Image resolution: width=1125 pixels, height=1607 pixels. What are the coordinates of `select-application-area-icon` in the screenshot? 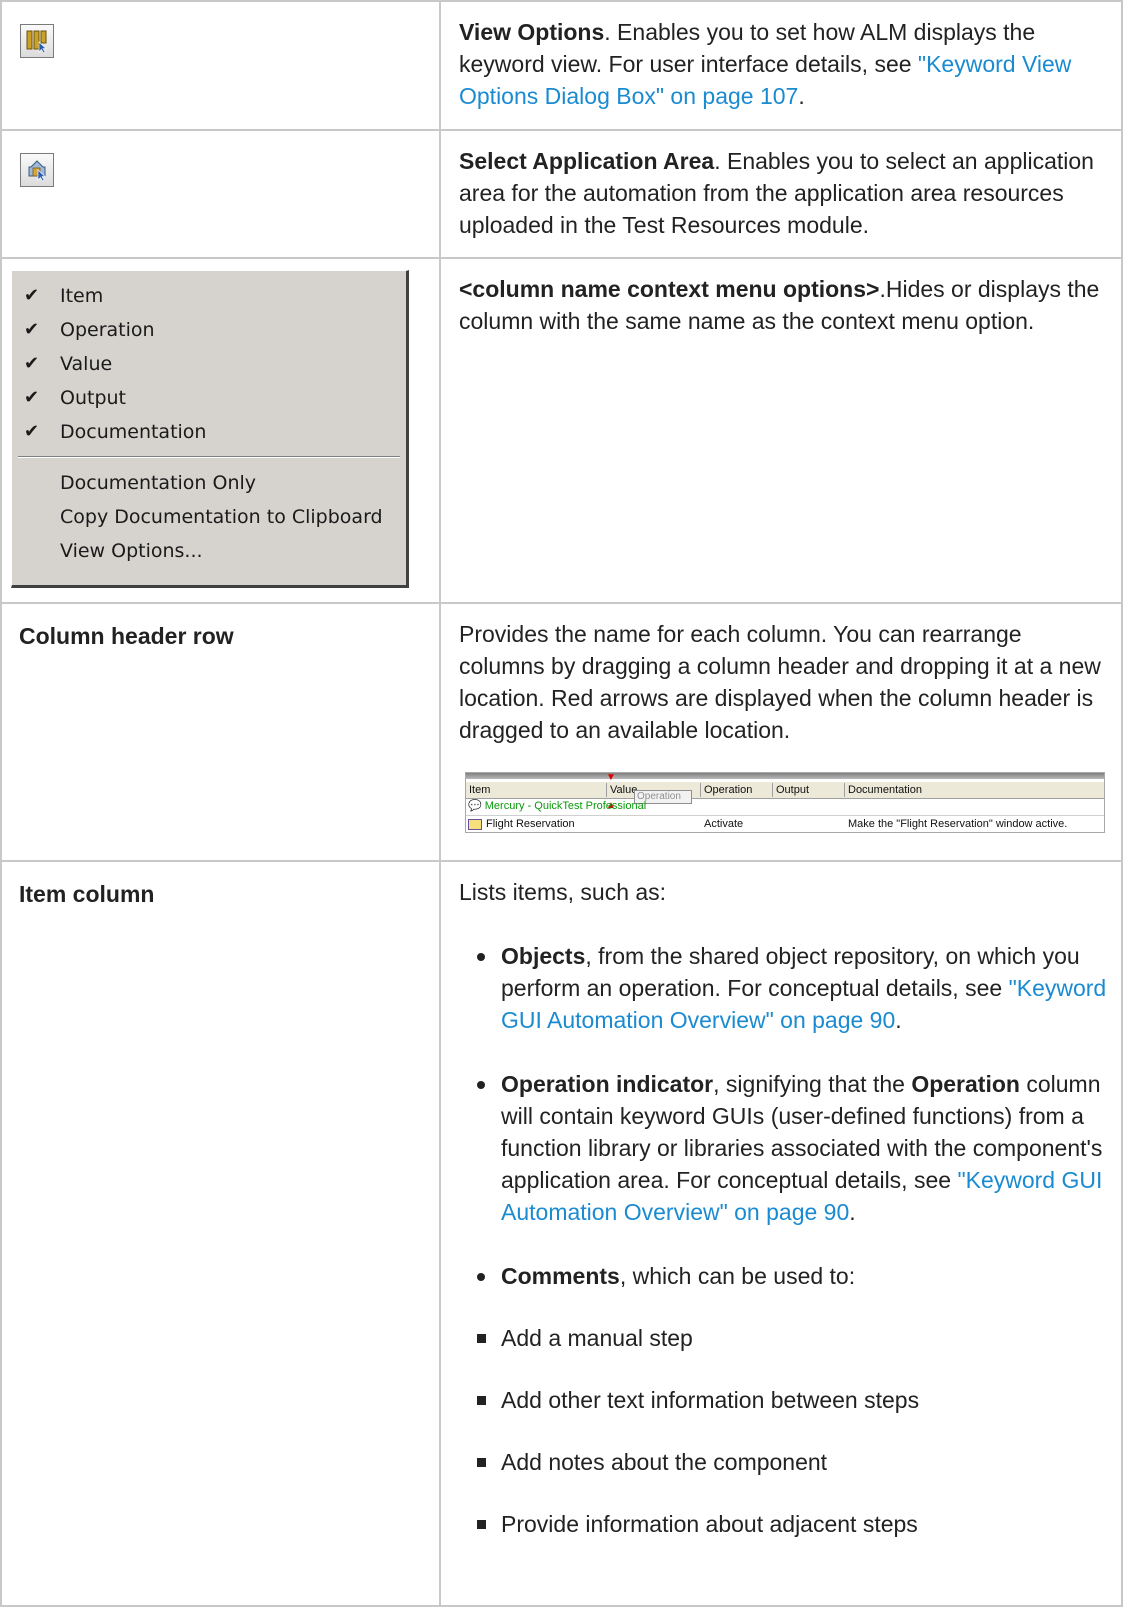 It's located at (37, 170).